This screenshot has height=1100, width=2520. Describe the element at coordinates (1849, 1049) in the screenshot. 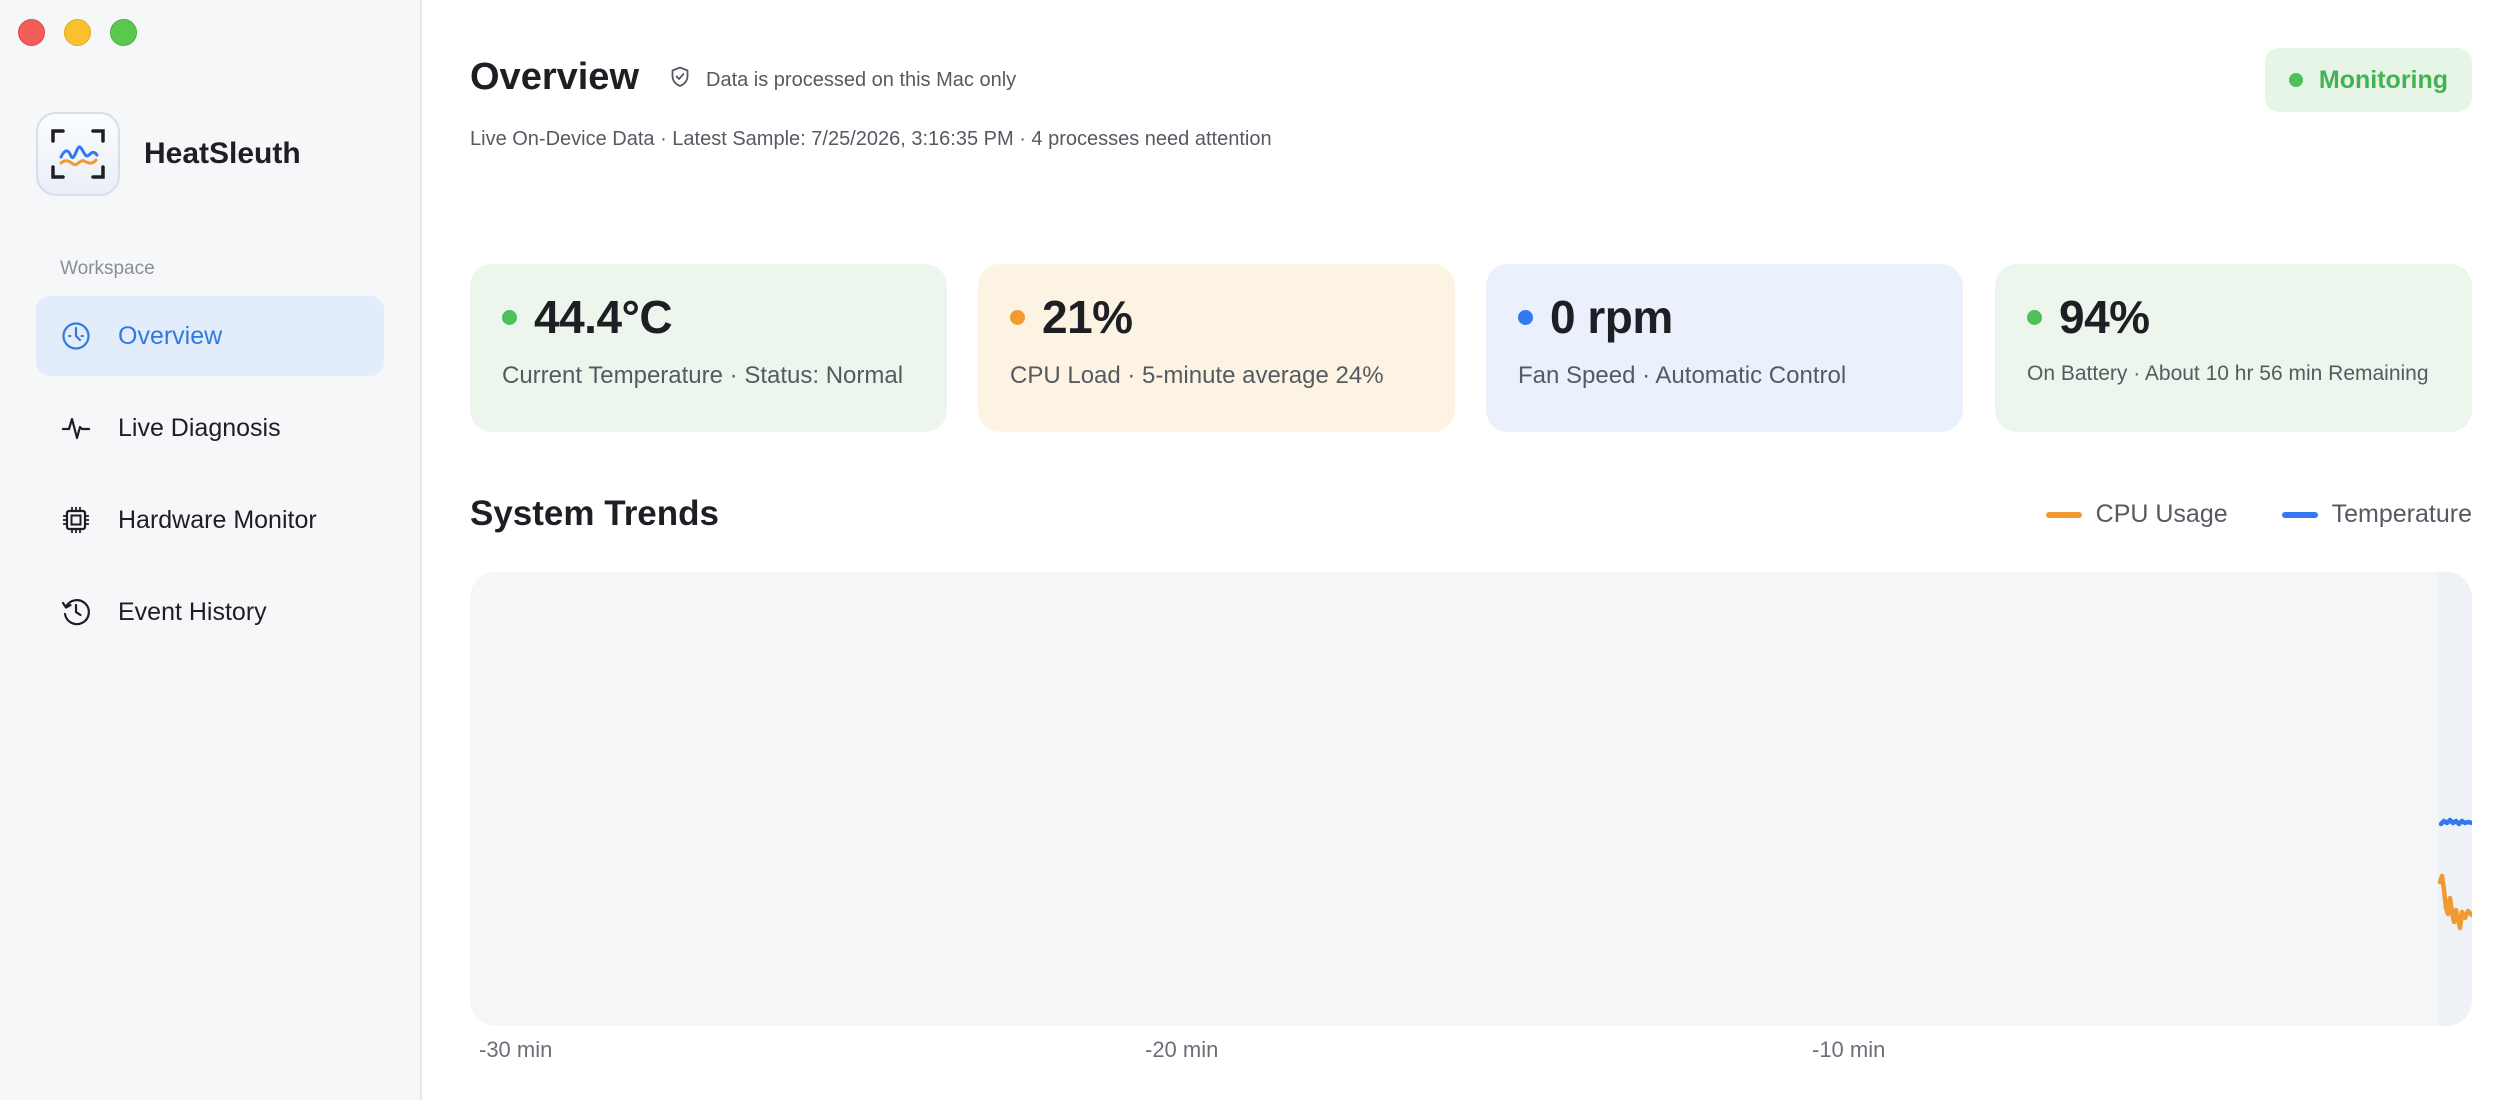

I see `x-axis-tick: -10 min` at that location.